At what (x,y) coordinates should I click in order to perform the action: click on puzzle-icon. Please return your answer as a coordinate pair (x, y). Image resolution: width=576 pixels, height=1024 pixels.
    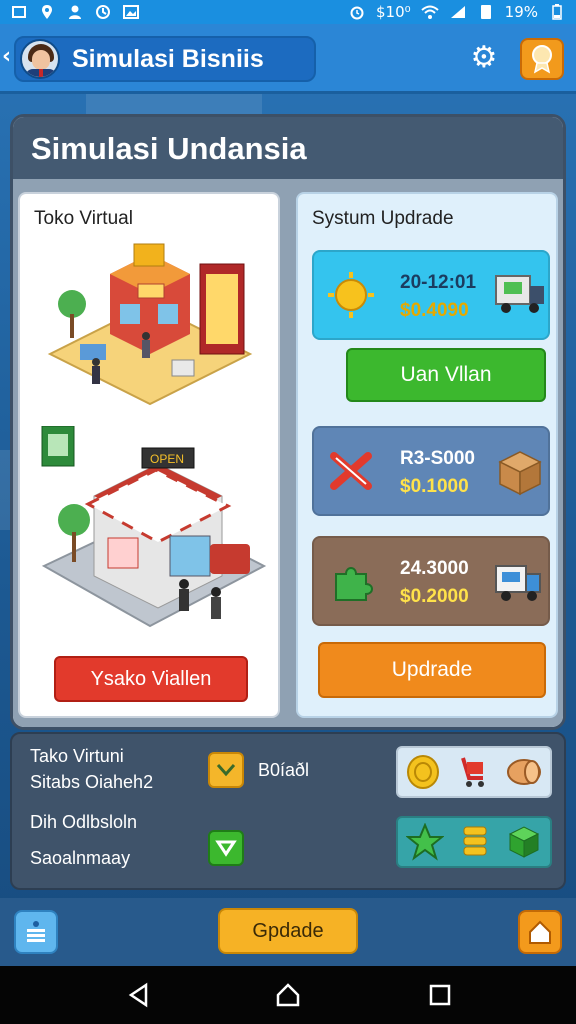
    Looking at the image, I should click on (354, 584).